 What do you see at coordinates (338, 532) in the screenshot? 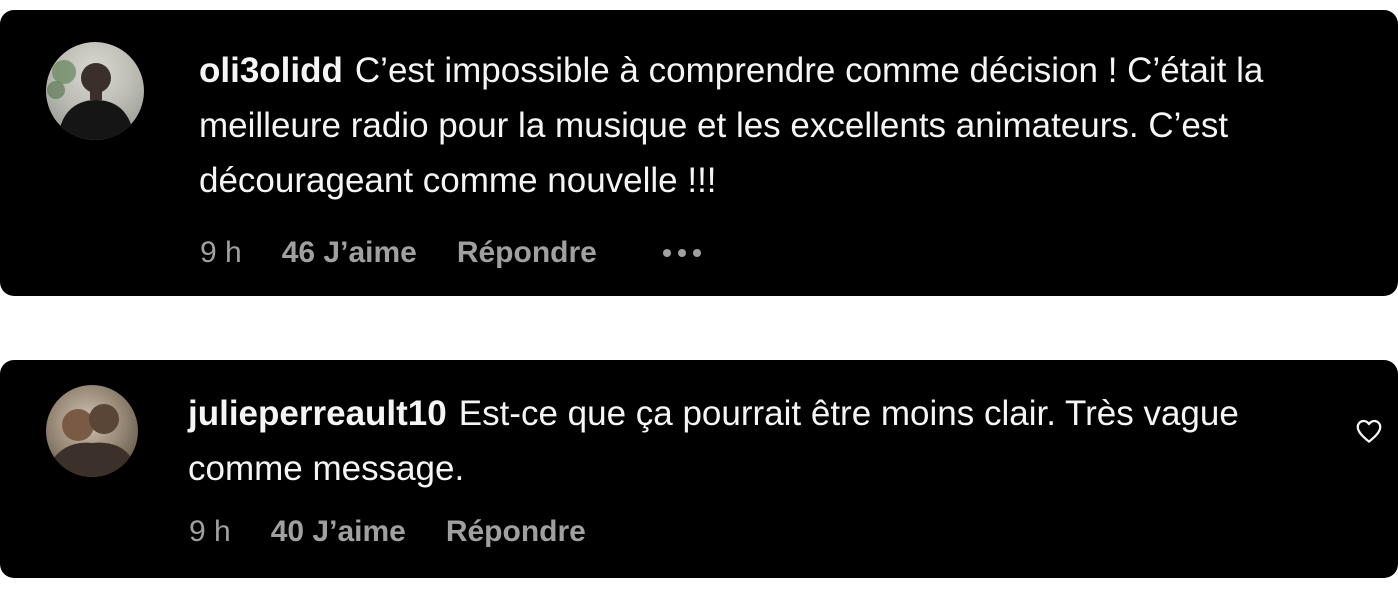
I see `likes-count: 40 J’aime` at bounding box center [338, 532].